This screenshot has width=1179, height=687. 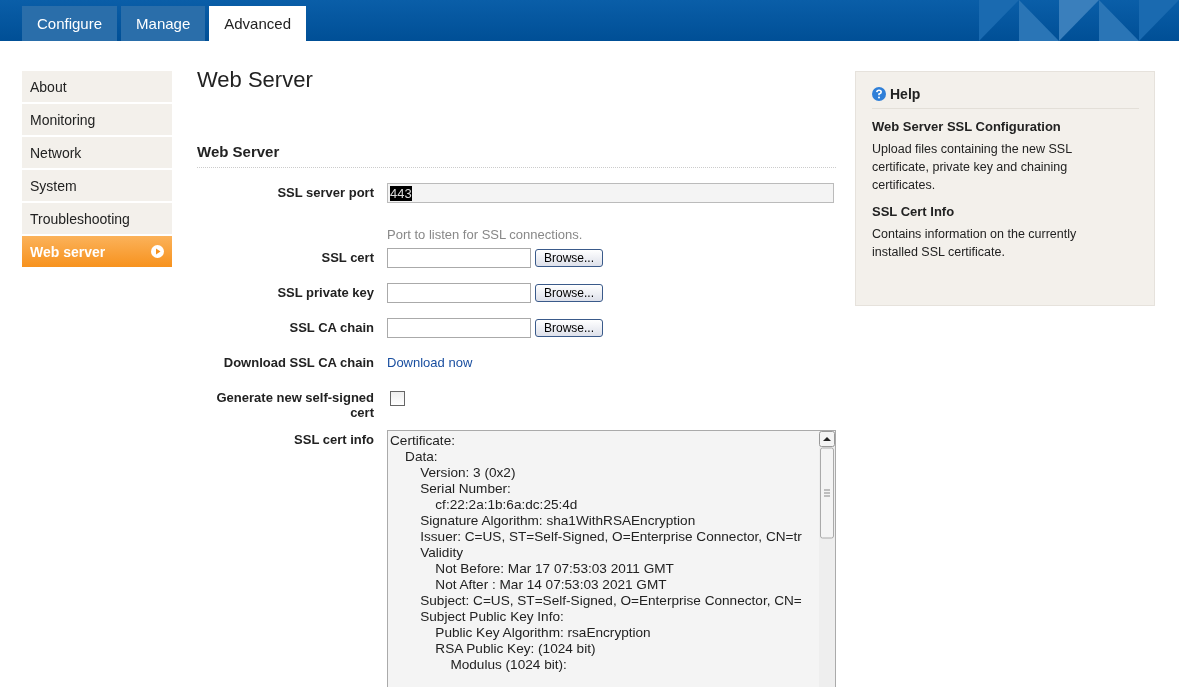 What do you see at coordinates (97, 152) in the screenshot?
I see `sidebar-item: Network` at bounding box center [97, 152].